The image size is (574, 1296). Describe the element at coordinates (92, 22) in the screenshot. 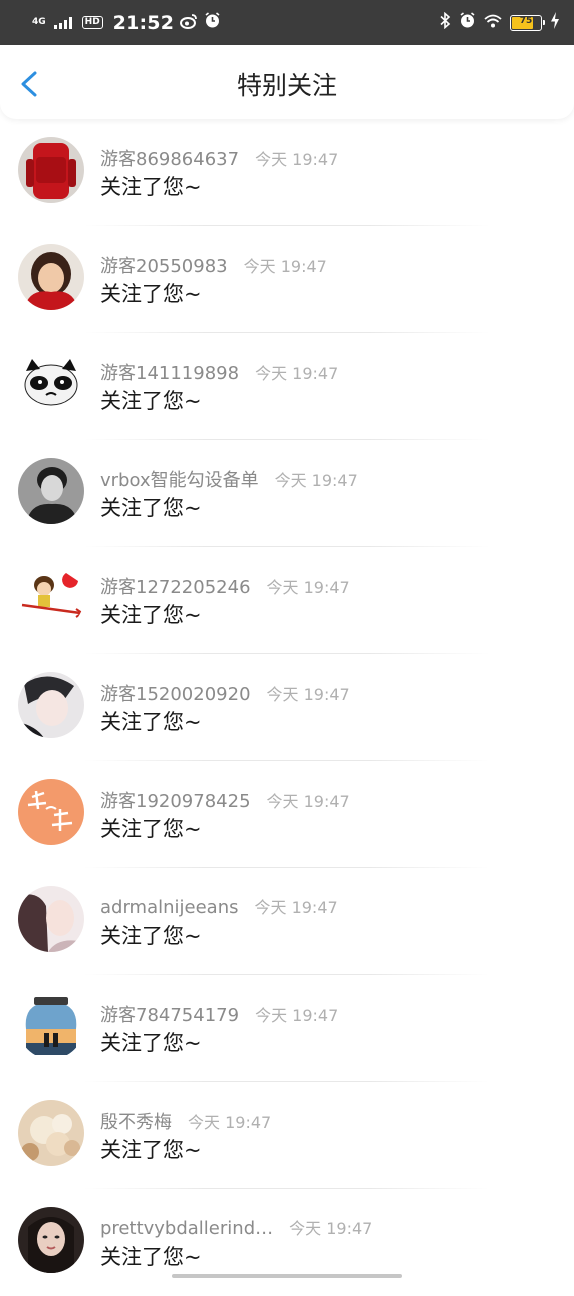

I see `hd-badge: HD` at that location.